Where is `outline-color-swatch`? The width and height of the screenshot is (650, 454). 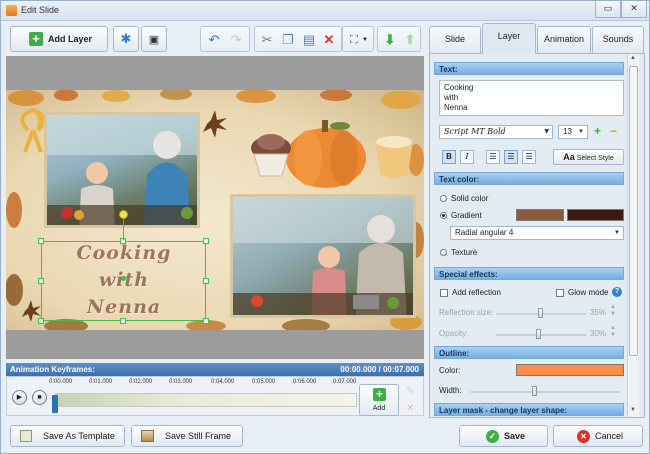 outline-color-swatch is located at coordinates (570, 370).